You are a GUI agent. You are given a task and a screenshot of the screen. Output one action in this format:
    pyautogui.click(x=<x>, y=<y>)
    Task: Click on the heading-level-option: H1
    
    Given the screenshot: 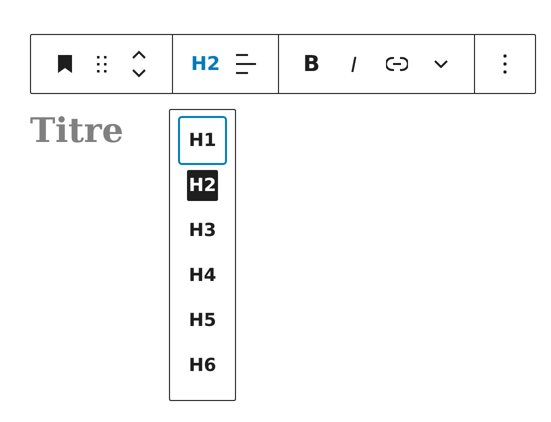 What is the action you would take?
    pyautogui.click(x=202, y=140)
    